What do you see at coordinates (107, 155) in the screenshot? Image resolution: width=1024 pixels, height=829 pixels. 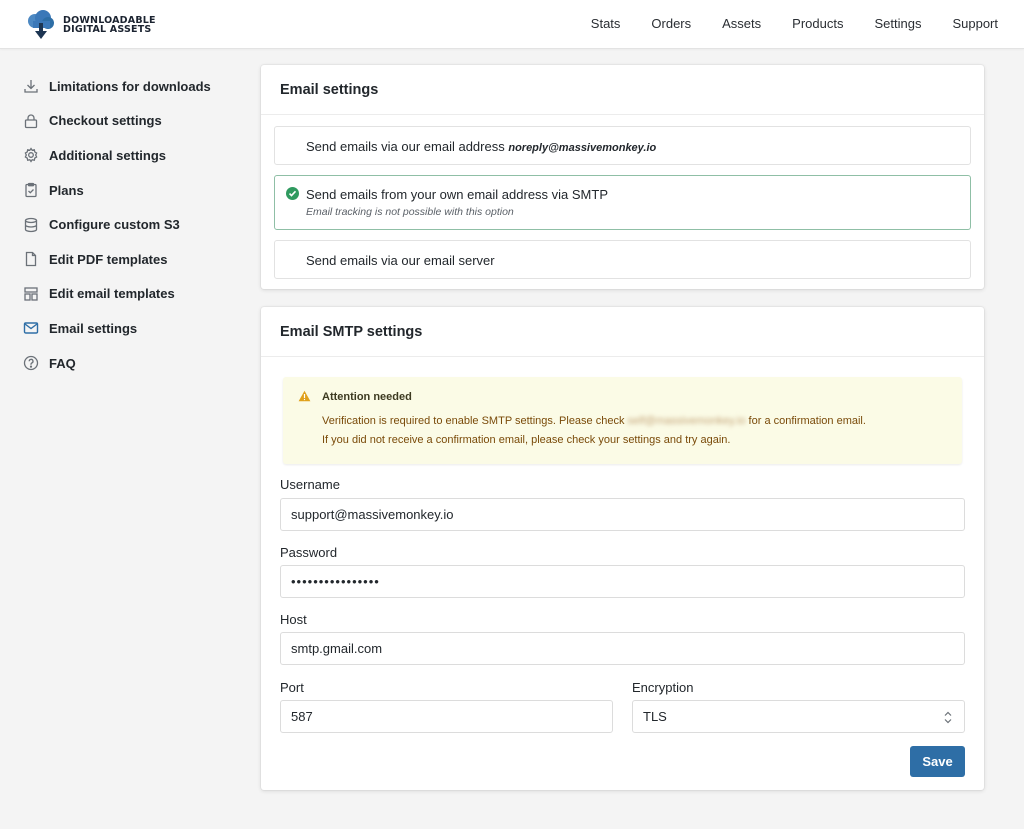 I see `sidebar-item-label: Additional settings` at bounding box center [107, 155].